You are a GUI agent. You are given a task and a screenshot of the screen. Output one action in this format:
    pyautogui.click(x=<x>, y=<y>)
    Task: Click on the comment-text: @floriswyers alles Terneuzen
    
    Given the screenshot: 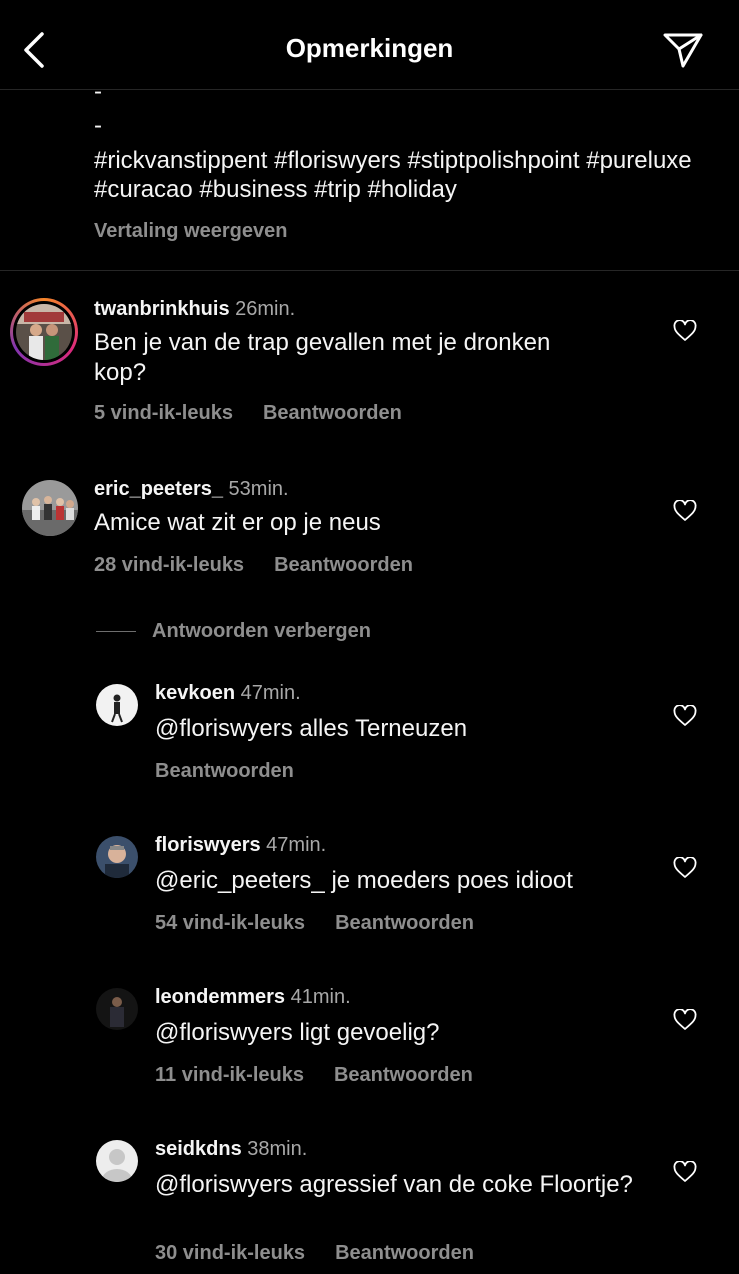 What is the action you would take?
    pyautogui.click(x=311, y=728)
    